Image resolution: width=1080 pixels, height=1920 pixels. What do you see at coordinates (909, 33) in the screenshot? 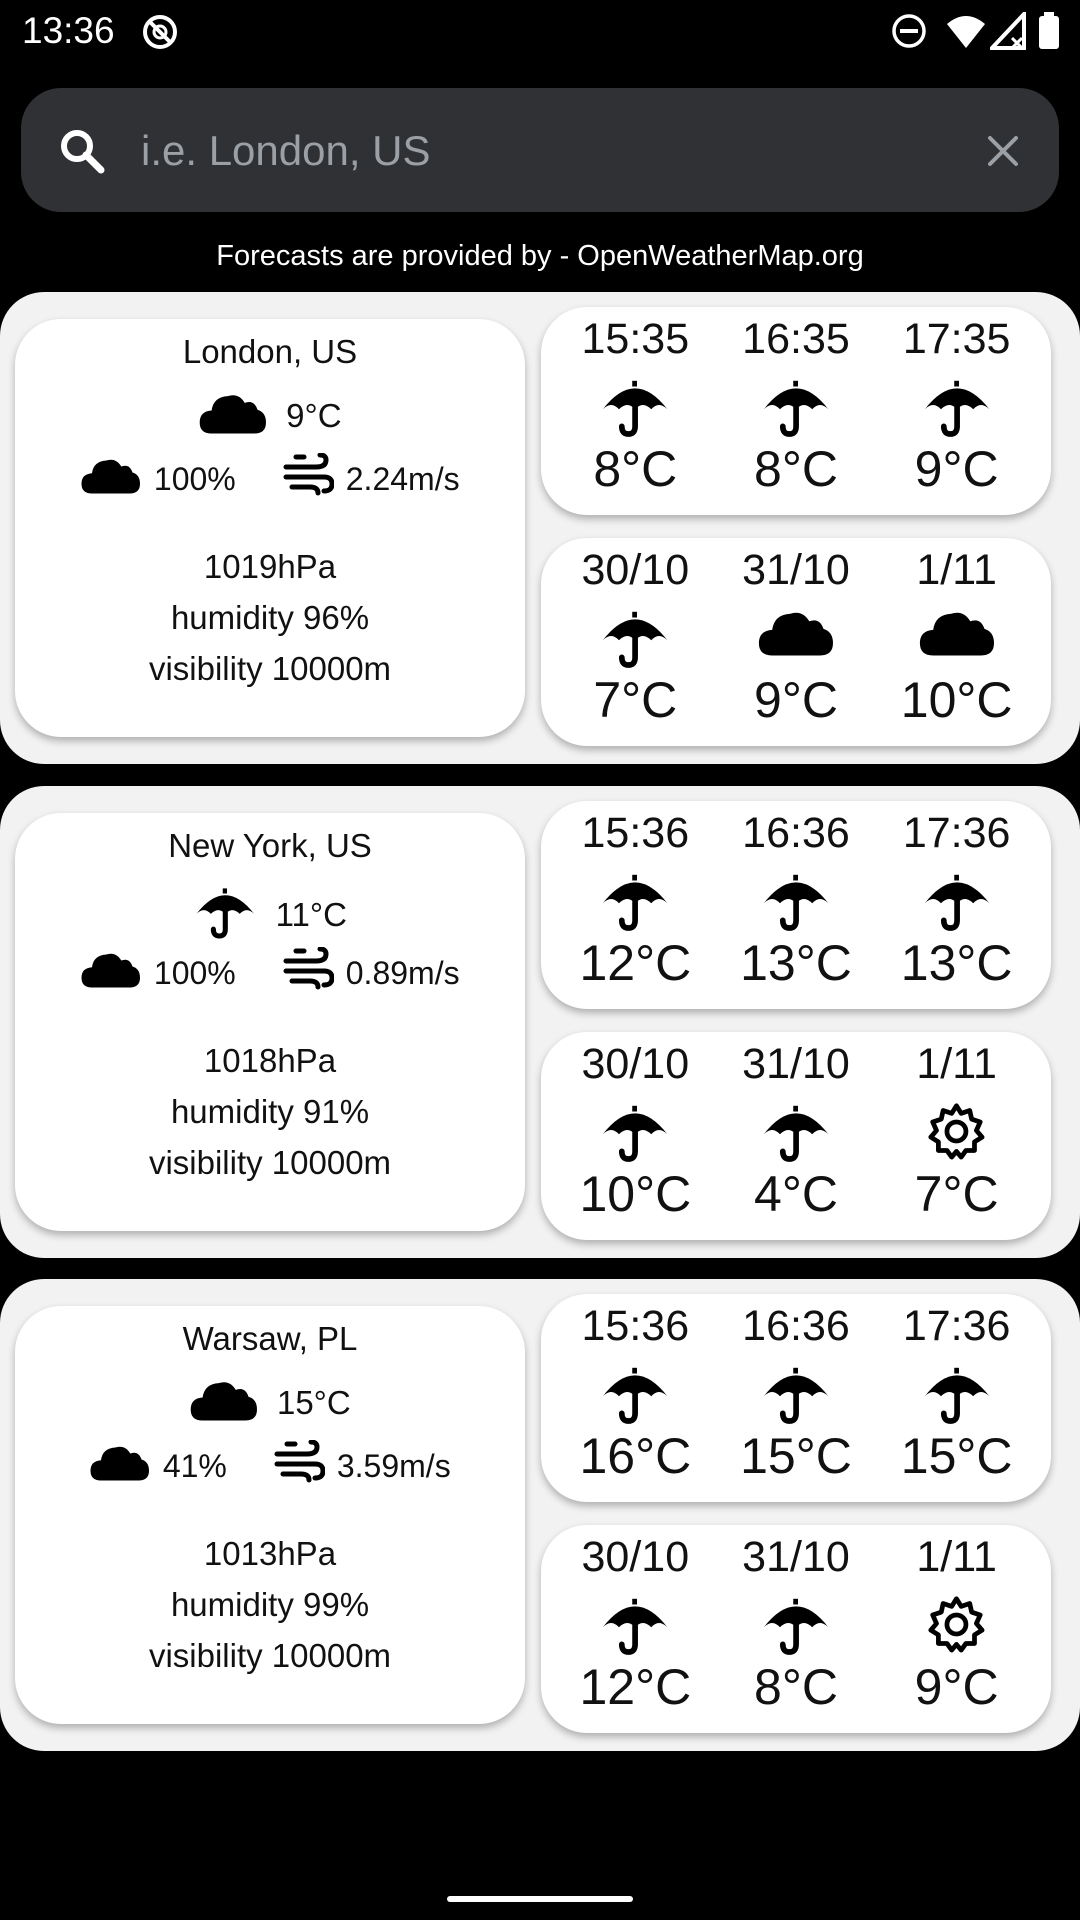
I see `do-not-disturb-icon` at bounding box center [909, 33].